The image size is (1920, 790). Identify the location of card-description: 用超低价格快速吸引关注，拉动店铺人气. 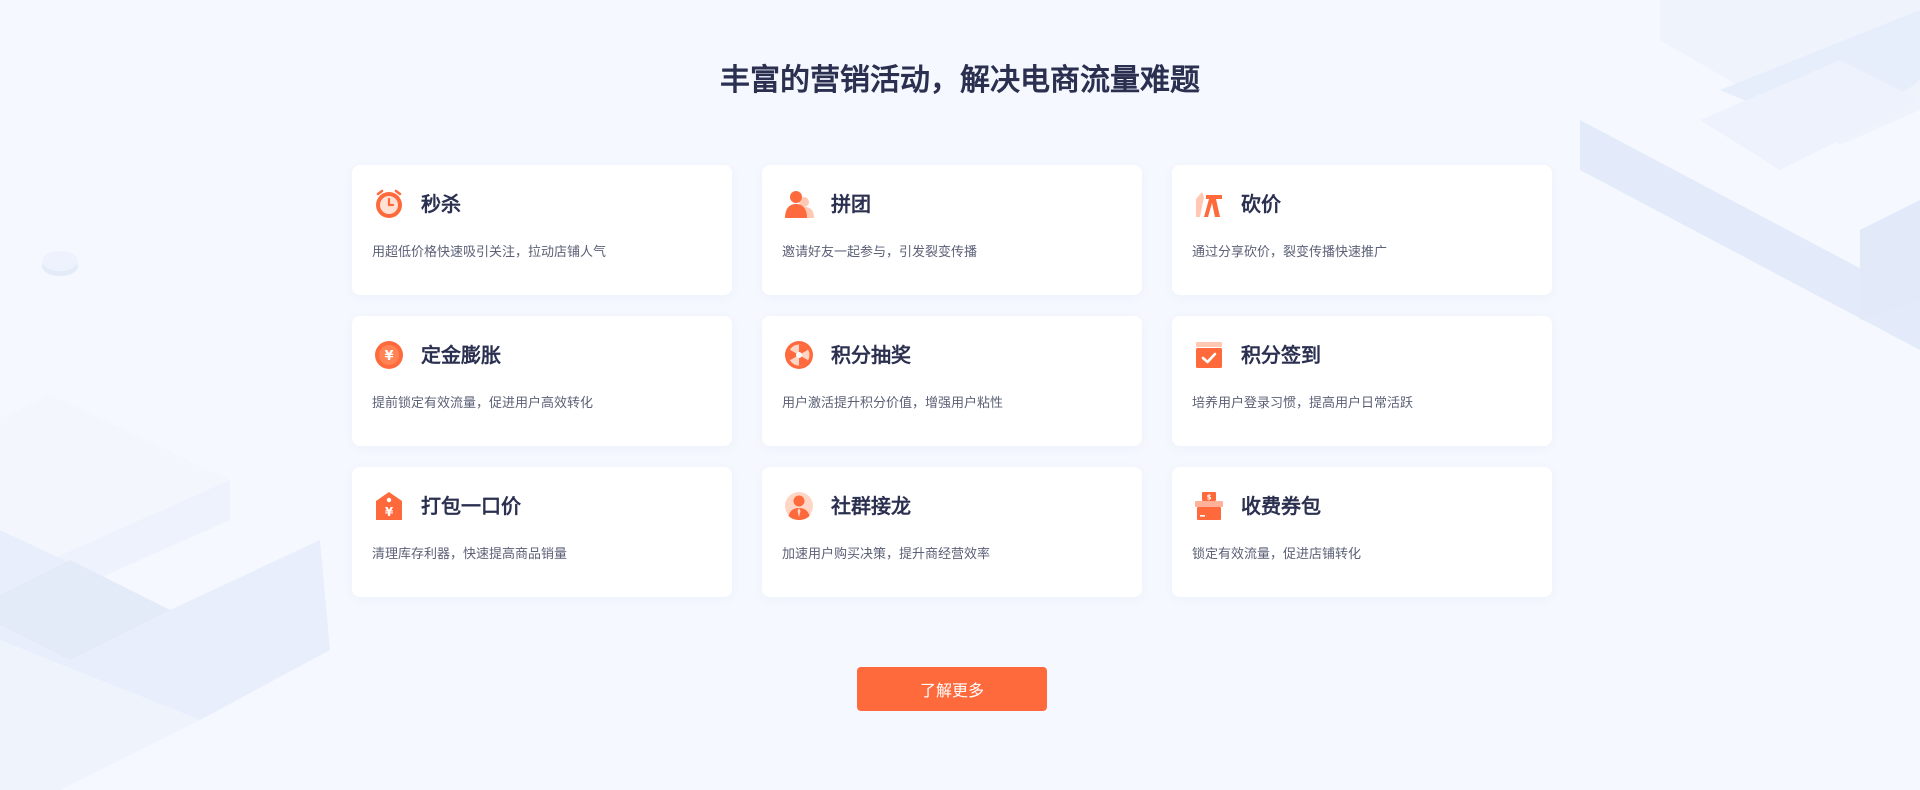
(489, 252).